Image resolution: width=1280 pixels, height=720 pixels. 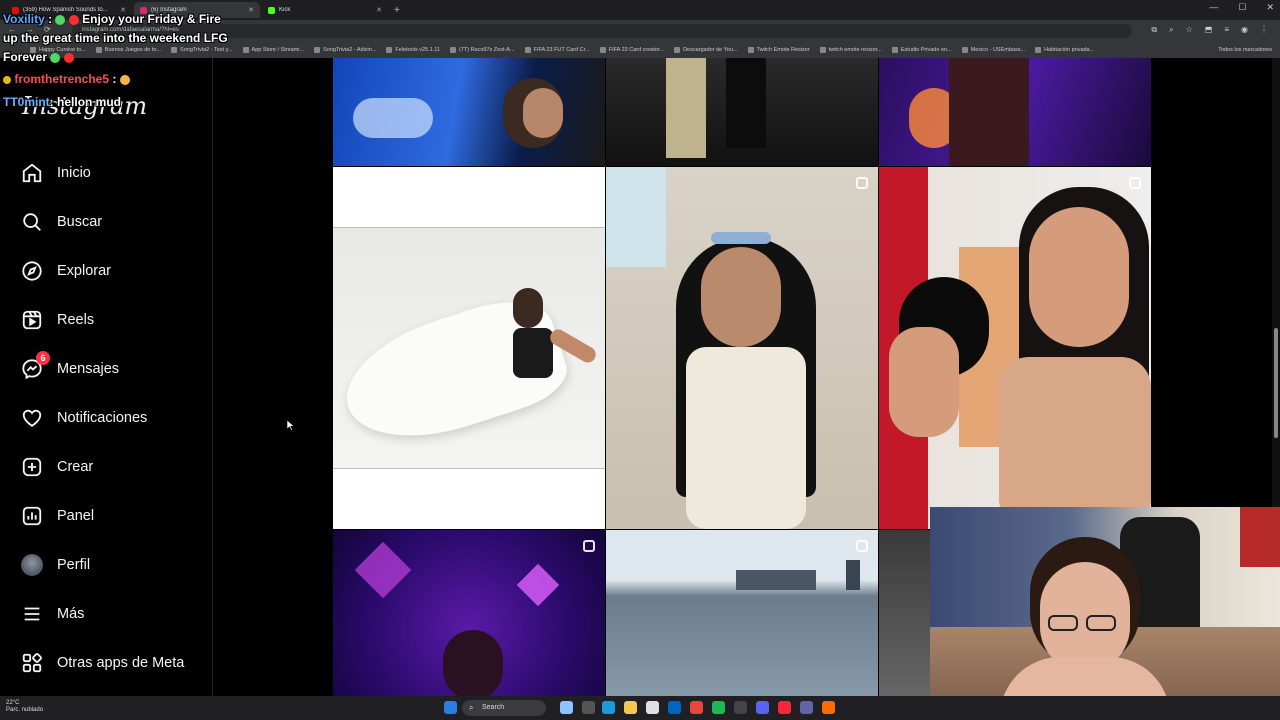 What do you see at coordinates (1209, 30) in the screenshot?
I see `extensions-icon: ⬒` at bounding box center [1209, 30].